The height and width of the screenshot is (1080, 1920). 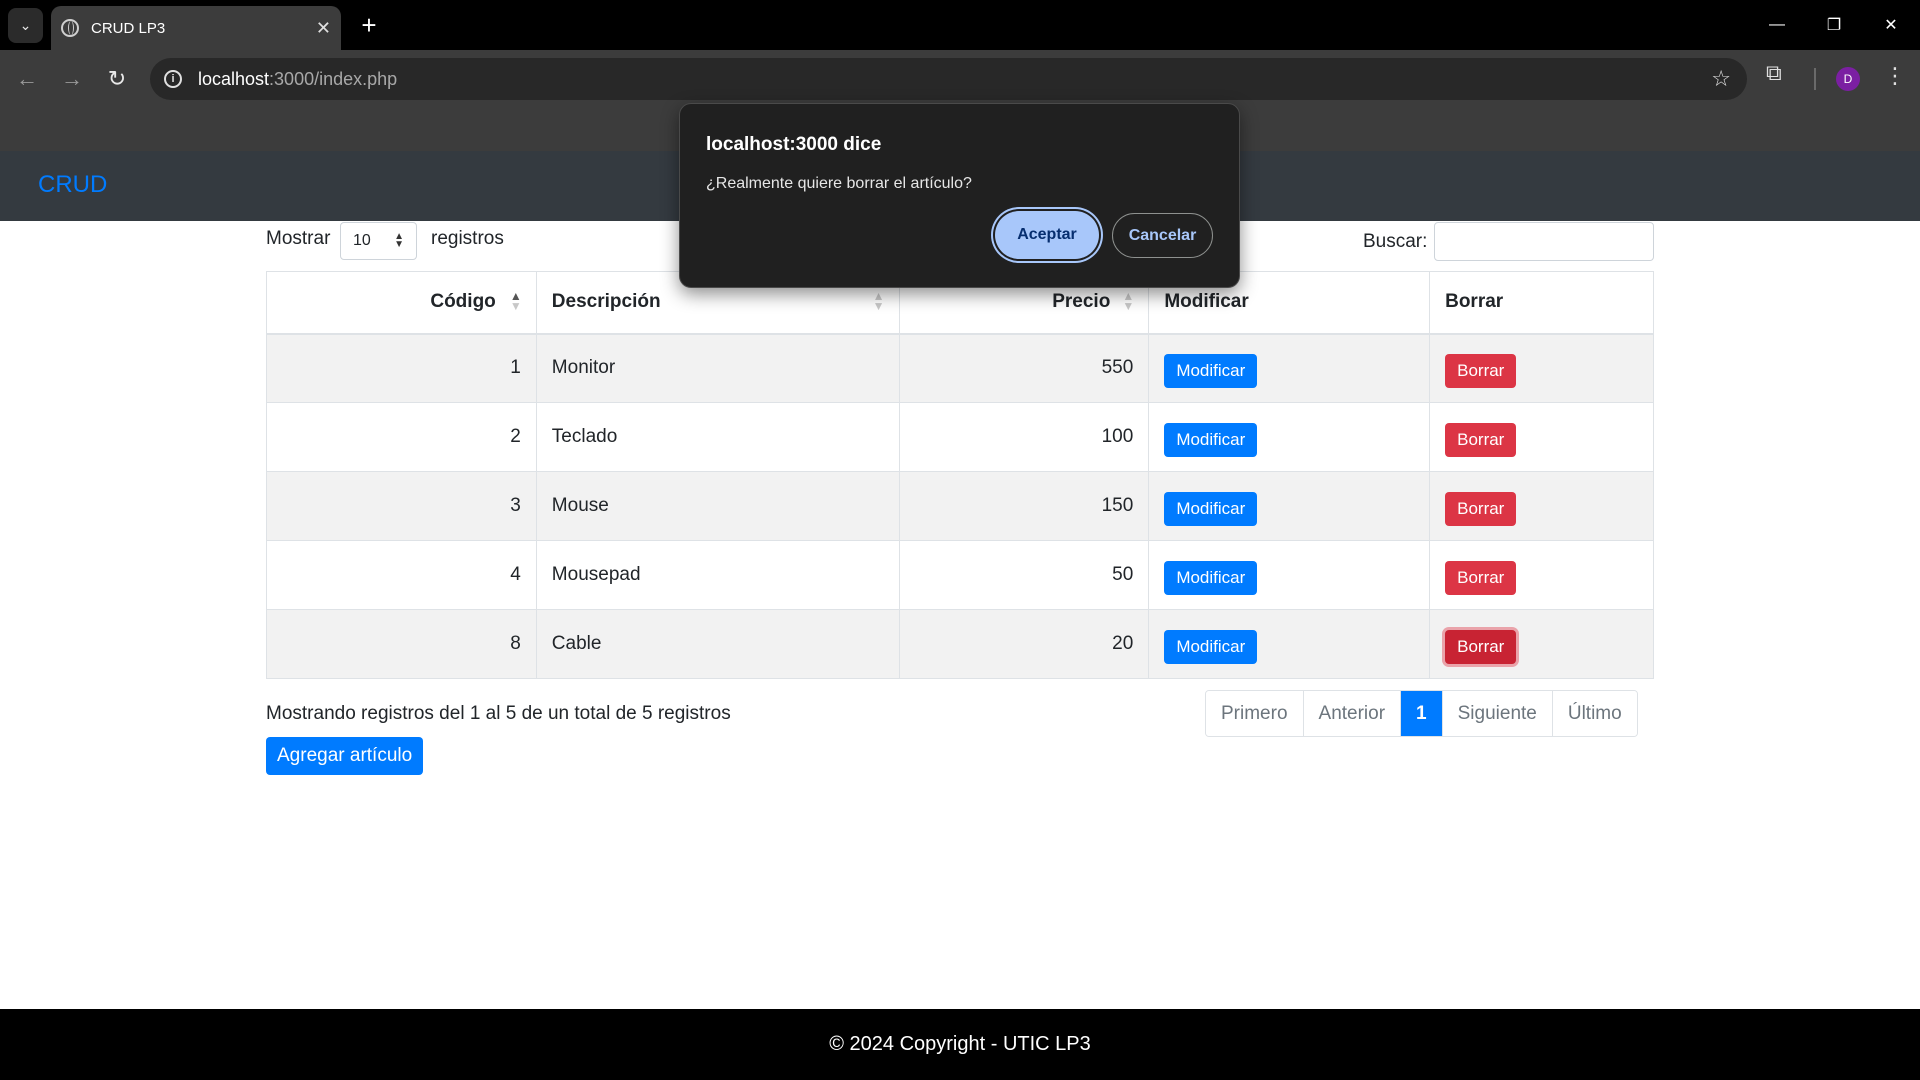 What do you see at coordinates (717, 506) in the screenshot?
I see `cell-descripcion: Mouse` at bounding box center [717, 506].